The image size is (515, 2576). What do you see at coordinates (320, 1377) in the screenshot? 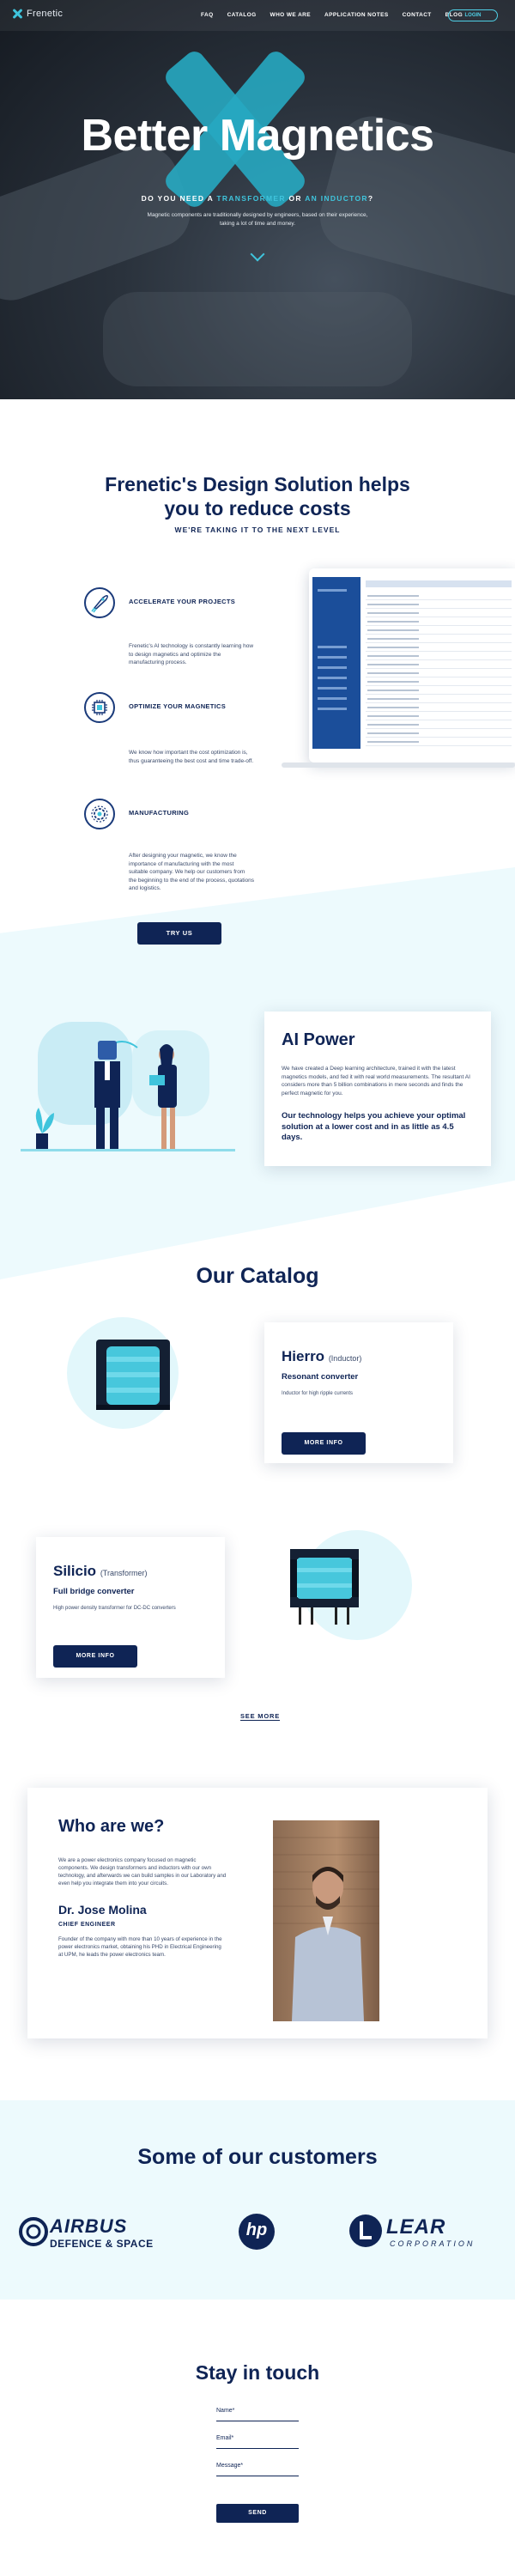
I see `product-application: Resonant converter` at bounding box center [320, 1377].